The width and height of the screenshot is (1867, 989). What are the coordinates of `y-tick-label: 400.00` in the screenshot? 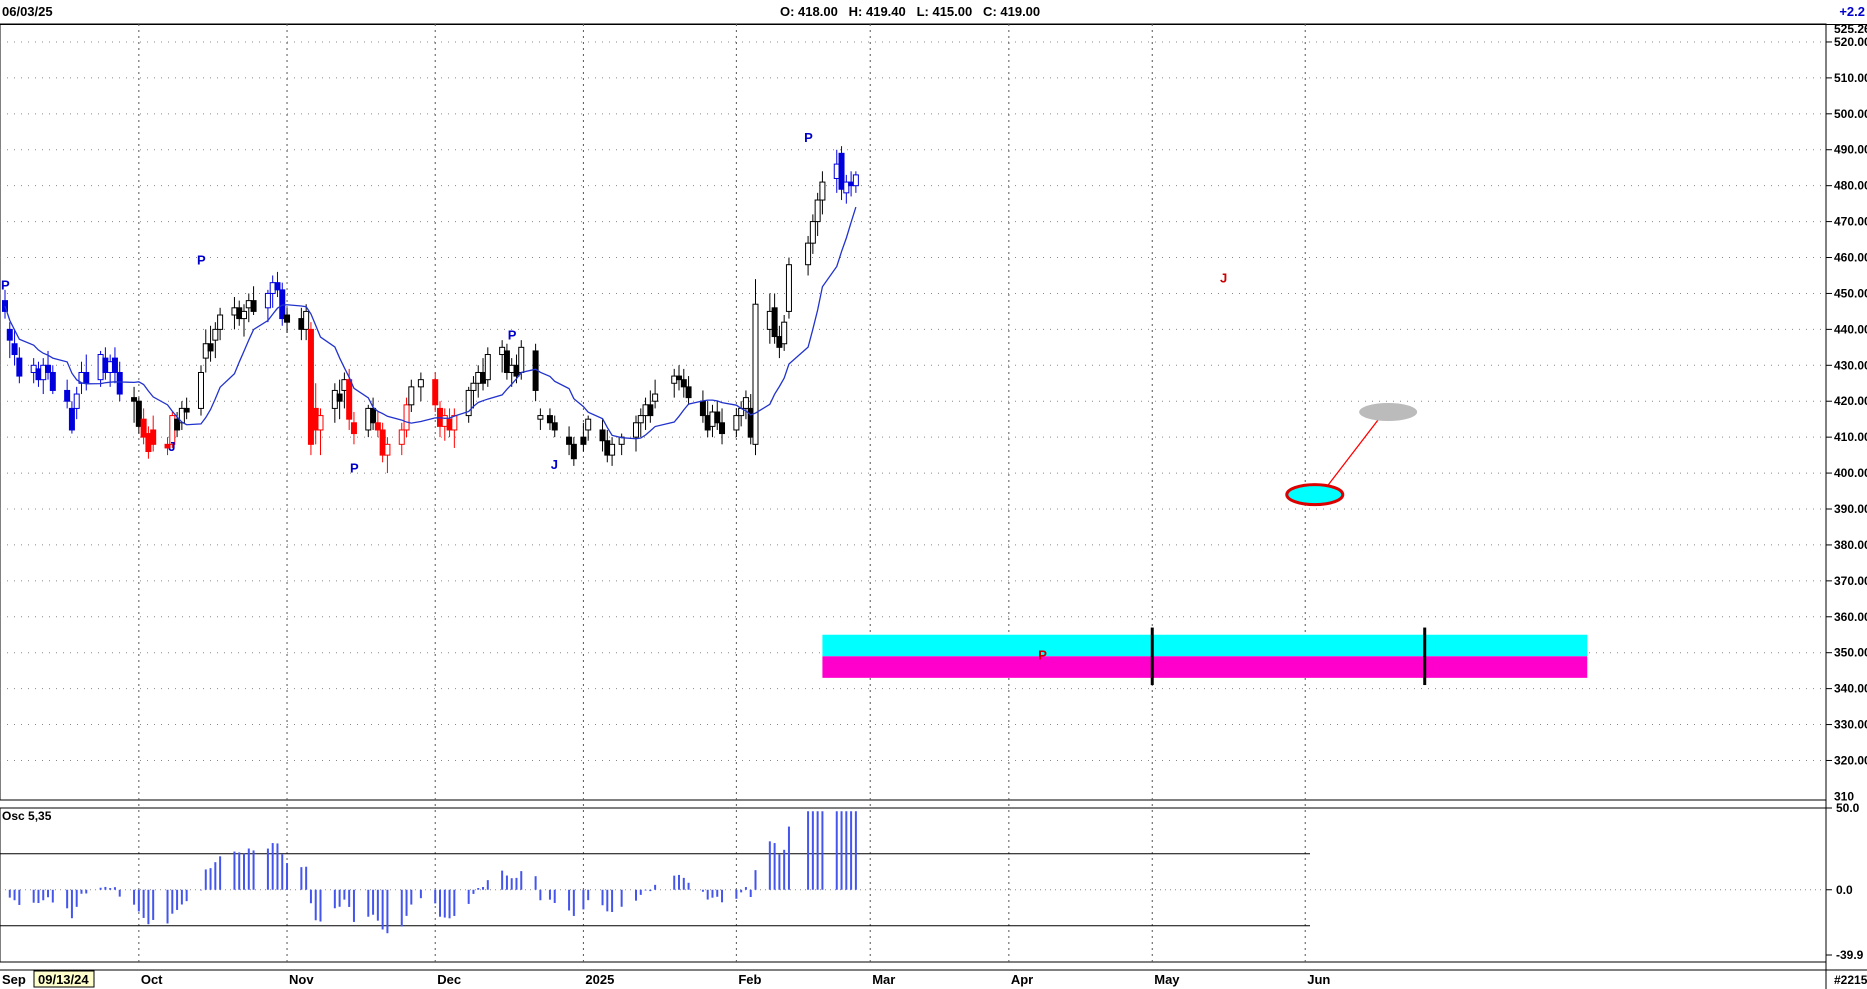 It's located at (1850, 473).